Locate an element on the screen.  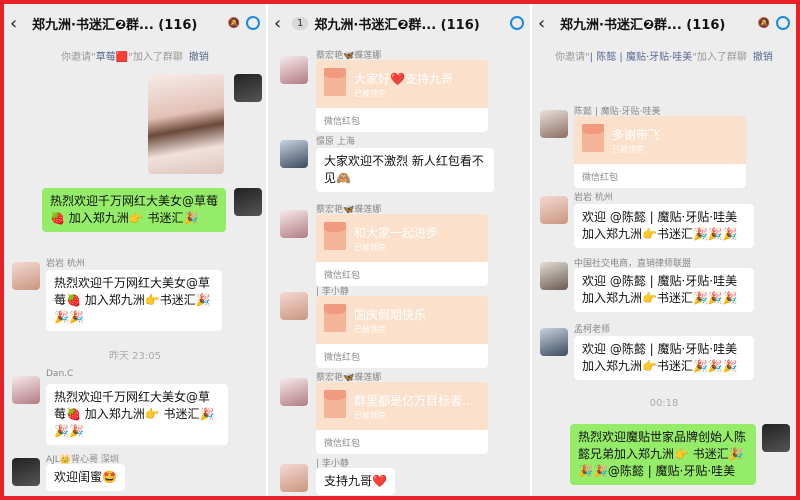
chat-header: ‹ 1 郑九洲·书迷汇❷群... (116) is located at coordinates (399, 23).